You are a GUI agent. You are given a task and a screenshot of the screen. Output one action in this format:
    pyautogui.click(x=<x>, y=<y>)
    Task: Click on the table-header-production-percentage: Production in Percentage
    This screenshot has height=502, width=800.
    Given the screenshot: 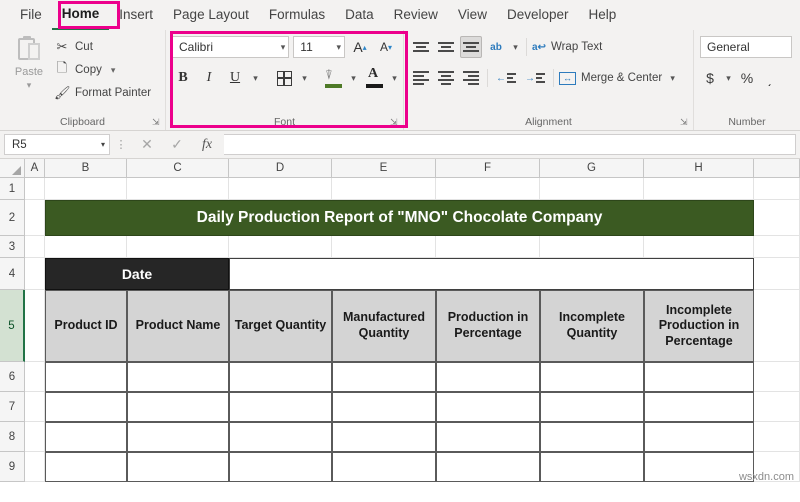 What is the action you would take?
    pyautogui.click(x=488, y=326)
    